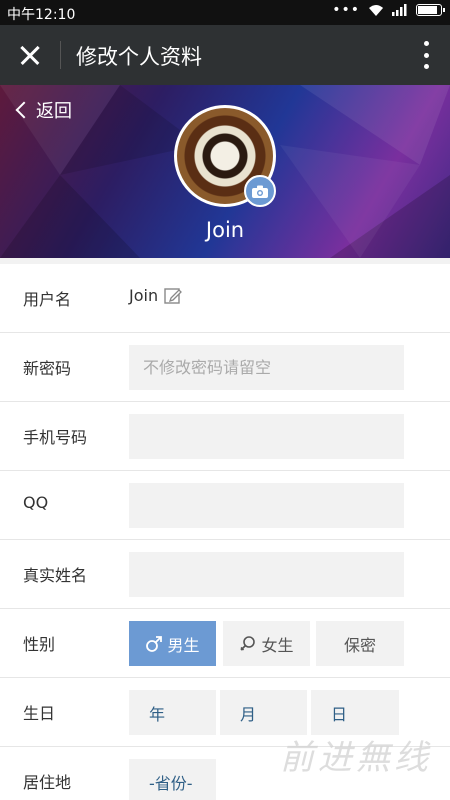  What do you see at coordinates (144, 295) in the screenshot?
I see `username-text: Join` at bounding box center [144, 295].